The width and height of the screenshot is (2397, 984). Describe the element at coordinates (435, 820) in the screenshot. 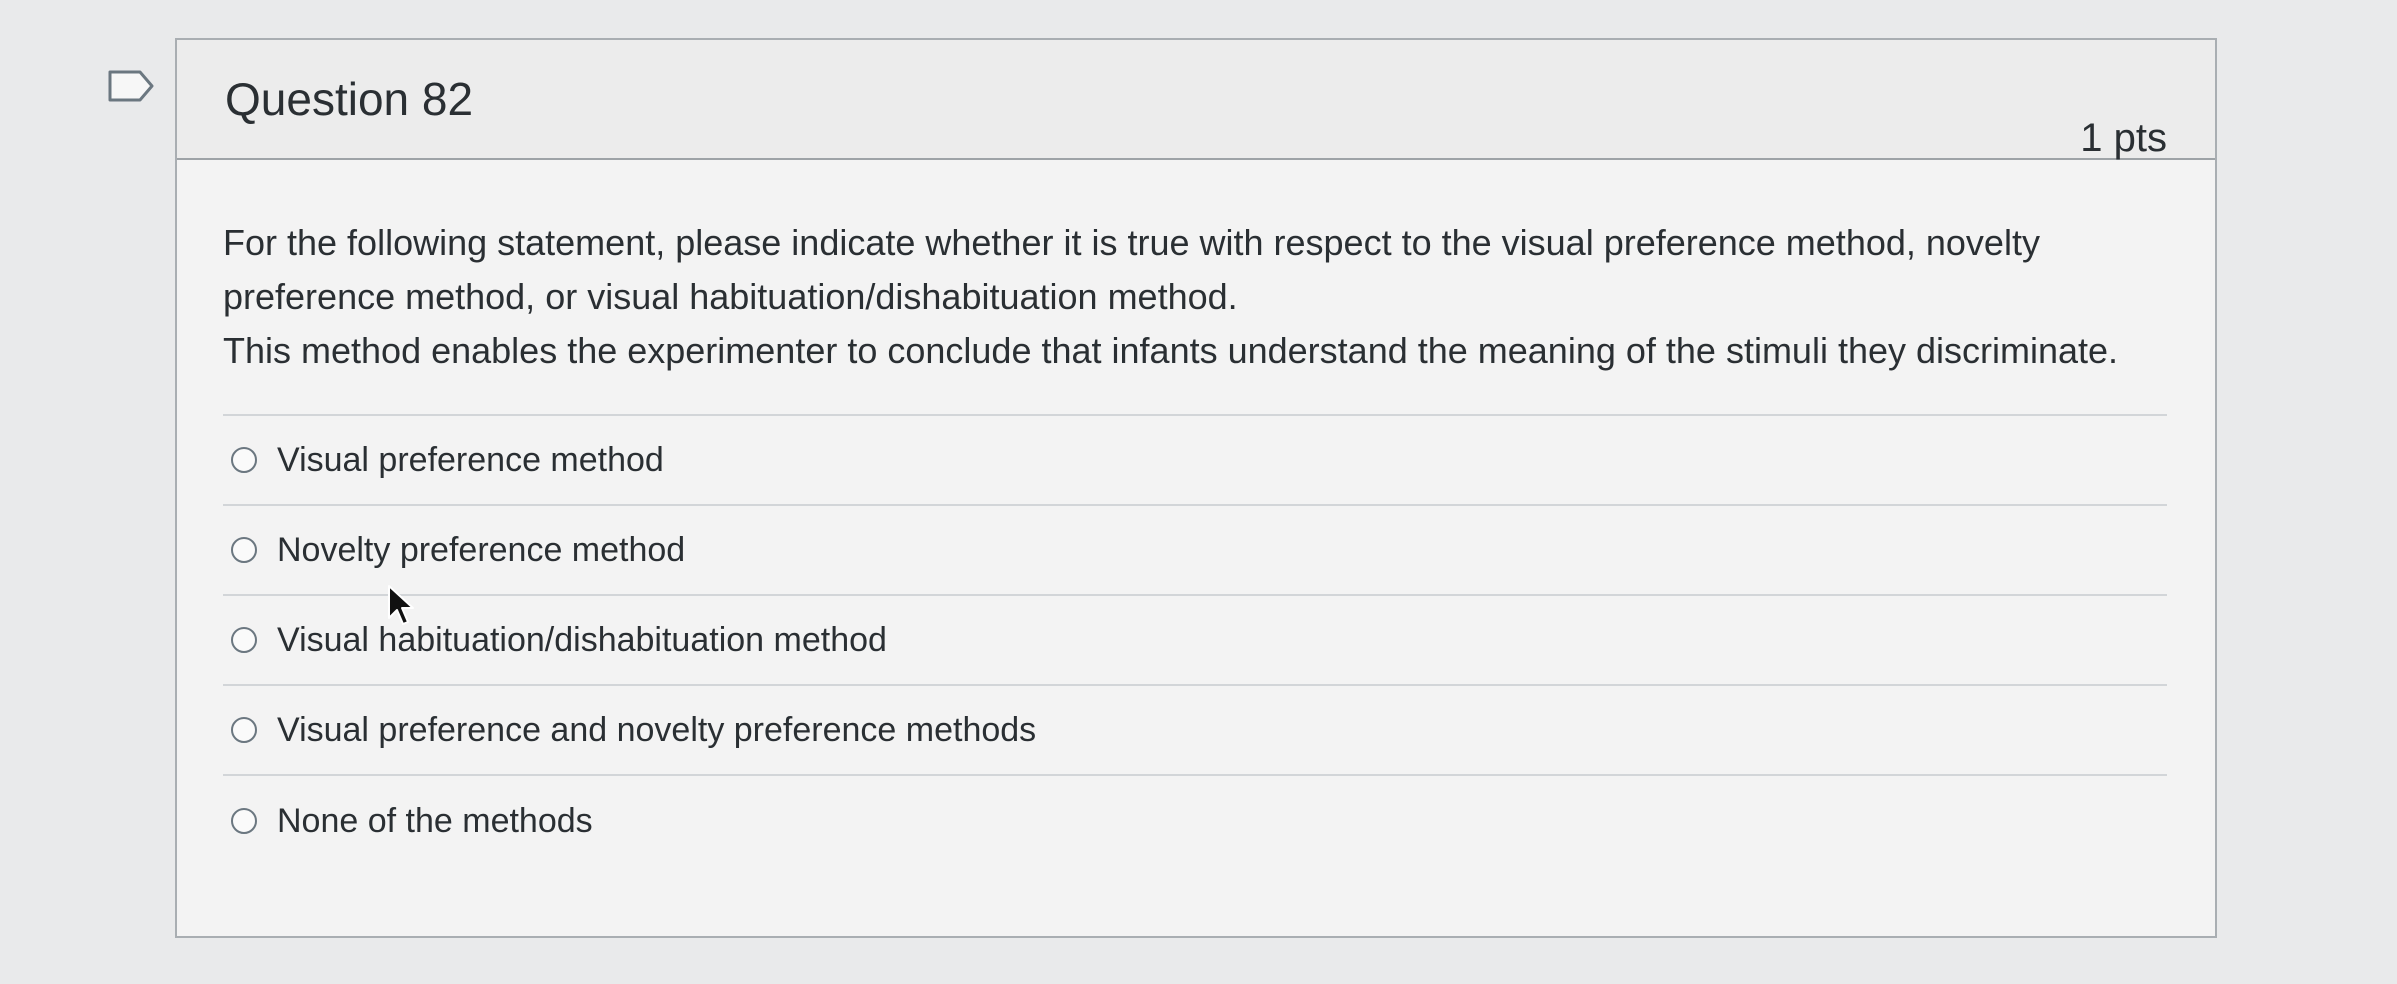

I see `answer-label: None of the methods` at that location.